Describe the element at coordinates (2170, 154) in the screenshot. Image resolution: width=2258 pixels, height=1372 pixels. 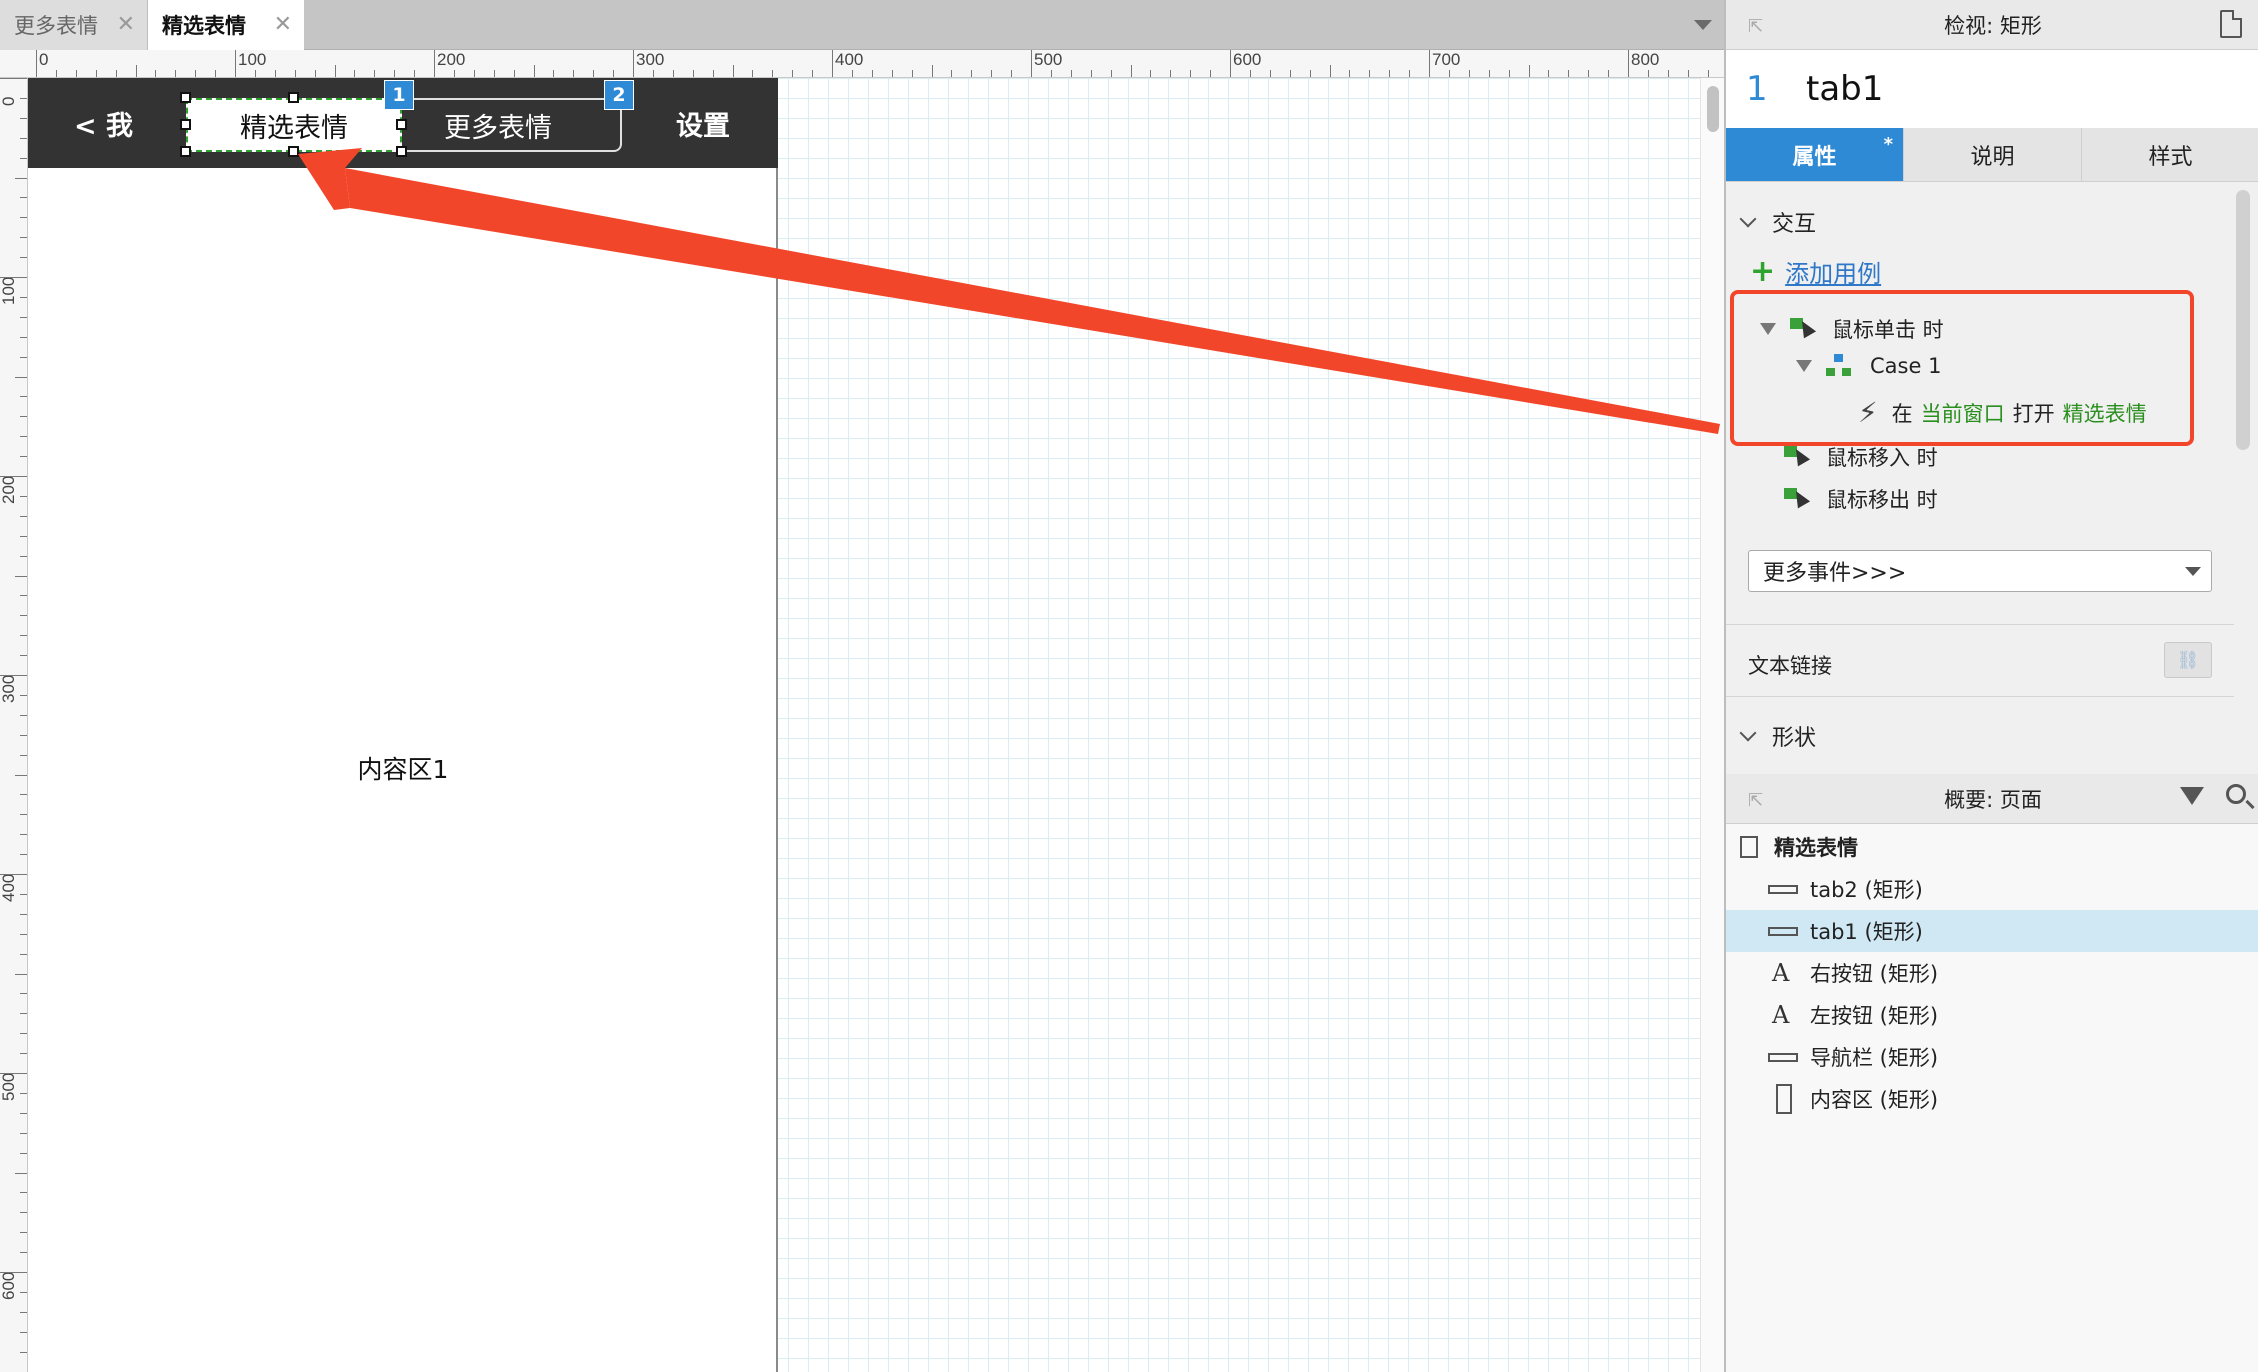
I see `tab-style: 样式` at that location.